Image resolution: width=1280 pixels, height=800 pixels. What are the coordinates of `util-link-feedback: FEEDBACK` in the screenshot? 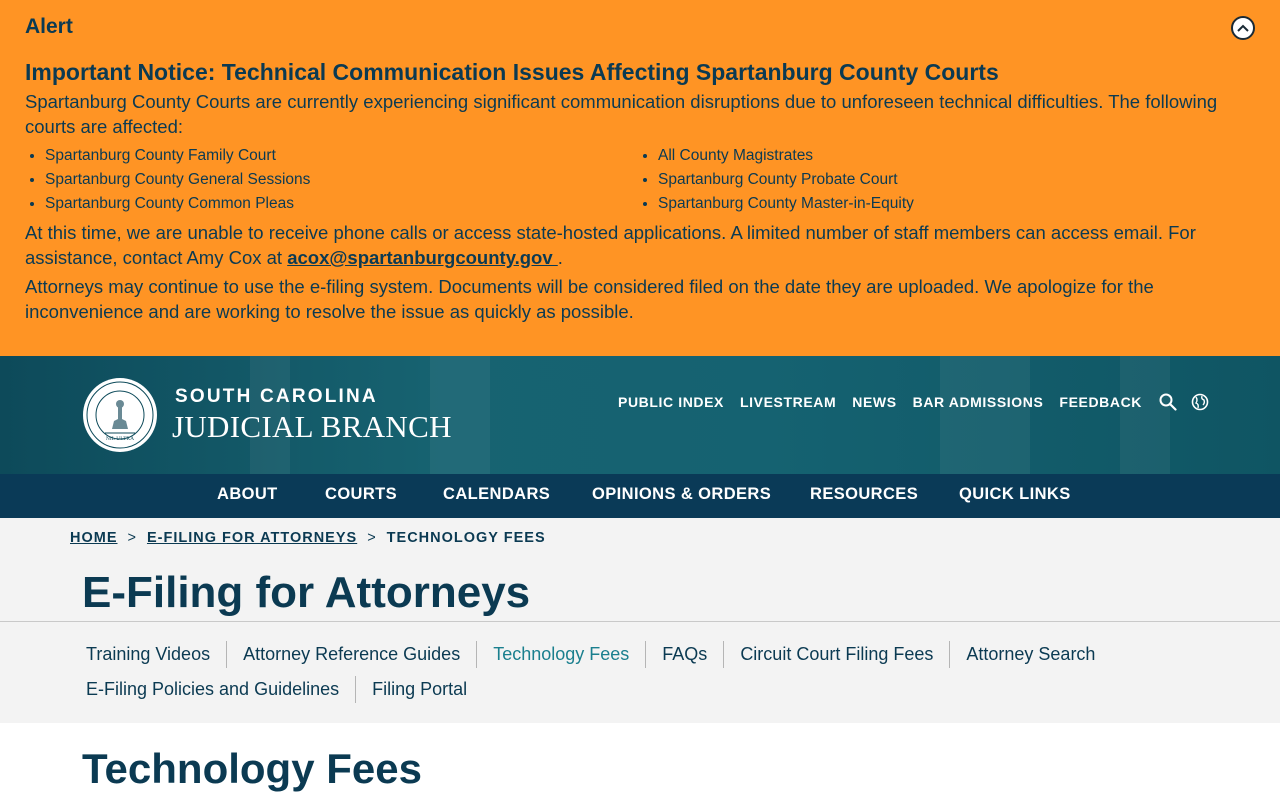 It's located at (1100, 402).